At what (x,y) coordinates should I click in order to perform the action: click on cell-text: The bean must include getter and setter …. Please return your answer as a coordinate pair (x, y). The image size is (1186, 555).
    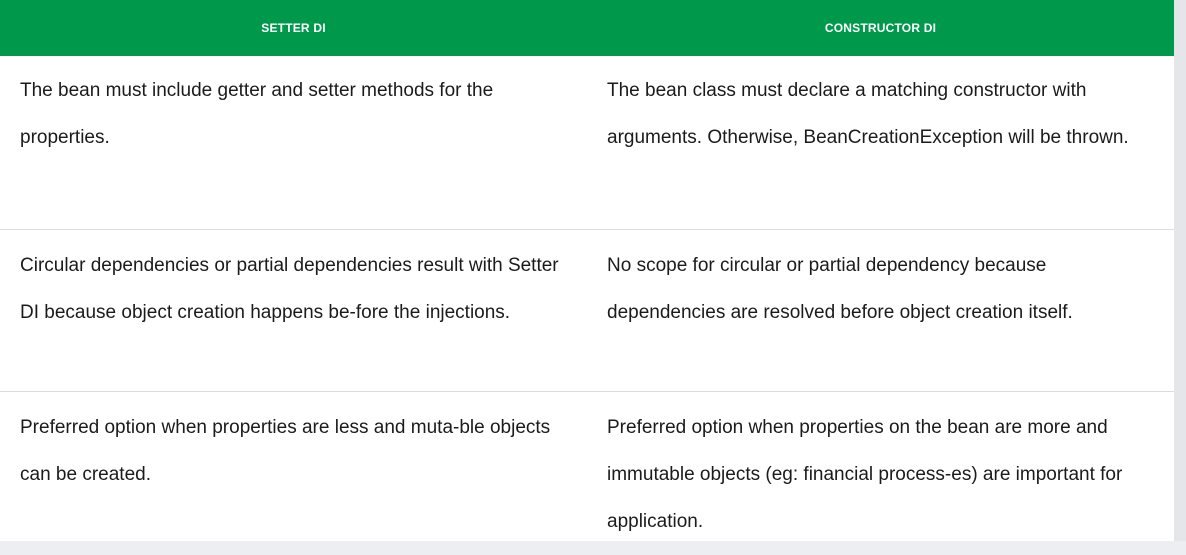
    Looking at the image, I should click on (257, 114).